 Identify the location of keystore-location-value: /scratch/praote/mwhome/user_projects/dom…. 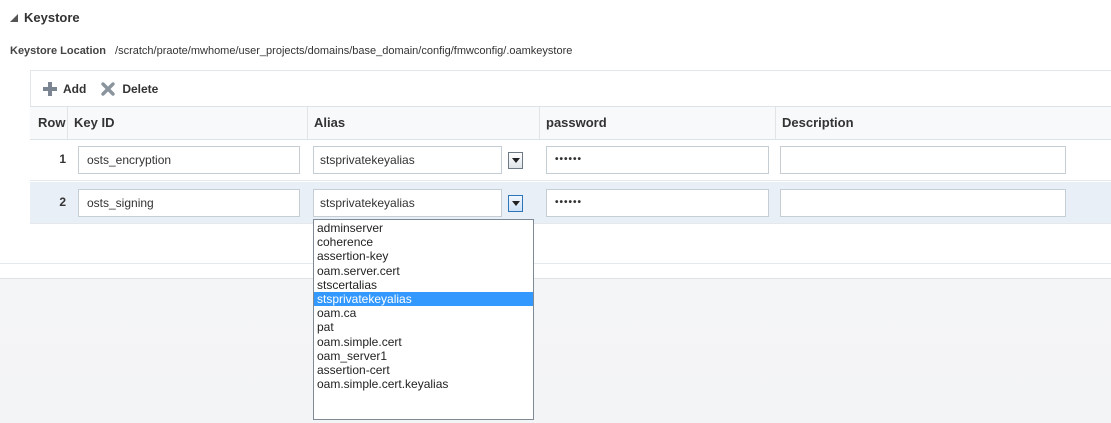
(344, 51).